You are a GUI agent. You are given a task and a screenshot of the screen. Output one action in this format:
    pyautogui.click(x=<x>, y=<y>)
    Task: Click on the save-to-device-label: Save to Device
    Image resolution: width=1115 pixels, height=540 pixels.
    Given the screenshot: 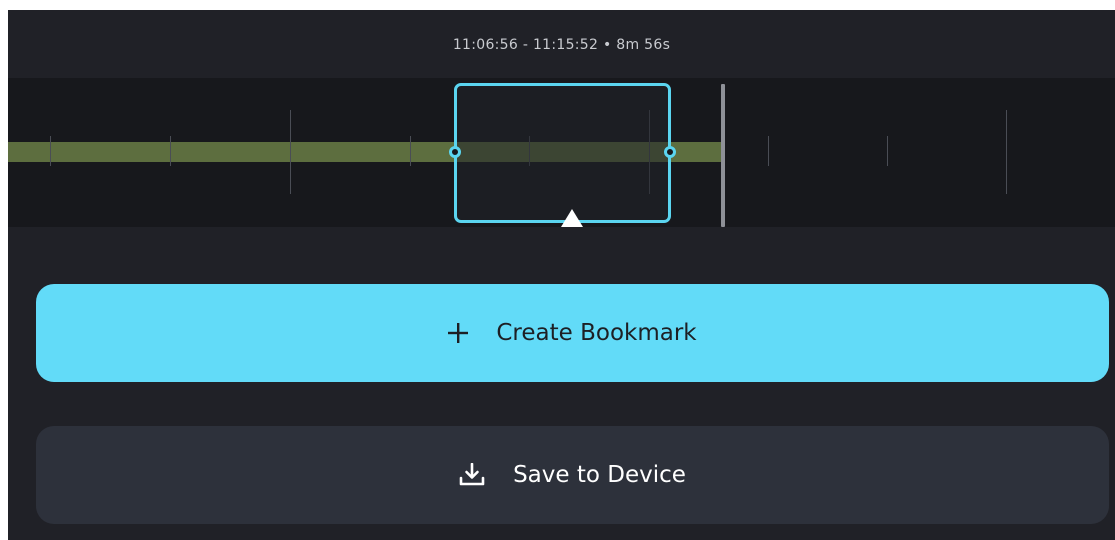 What is the action you would take?
    pyautogui.click(x=599, y=475)
    